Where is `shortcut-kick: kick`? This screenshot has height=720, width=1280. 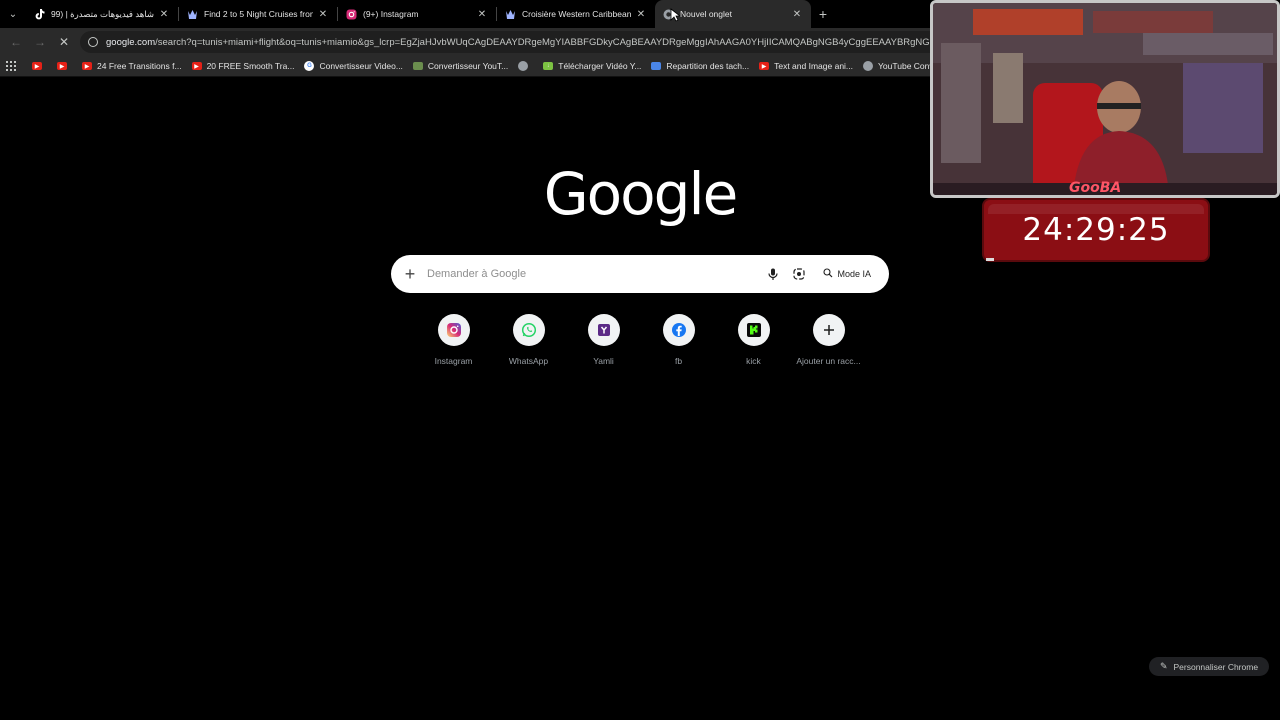 shortcut-kick: kick is located at coordinates (753, 340).